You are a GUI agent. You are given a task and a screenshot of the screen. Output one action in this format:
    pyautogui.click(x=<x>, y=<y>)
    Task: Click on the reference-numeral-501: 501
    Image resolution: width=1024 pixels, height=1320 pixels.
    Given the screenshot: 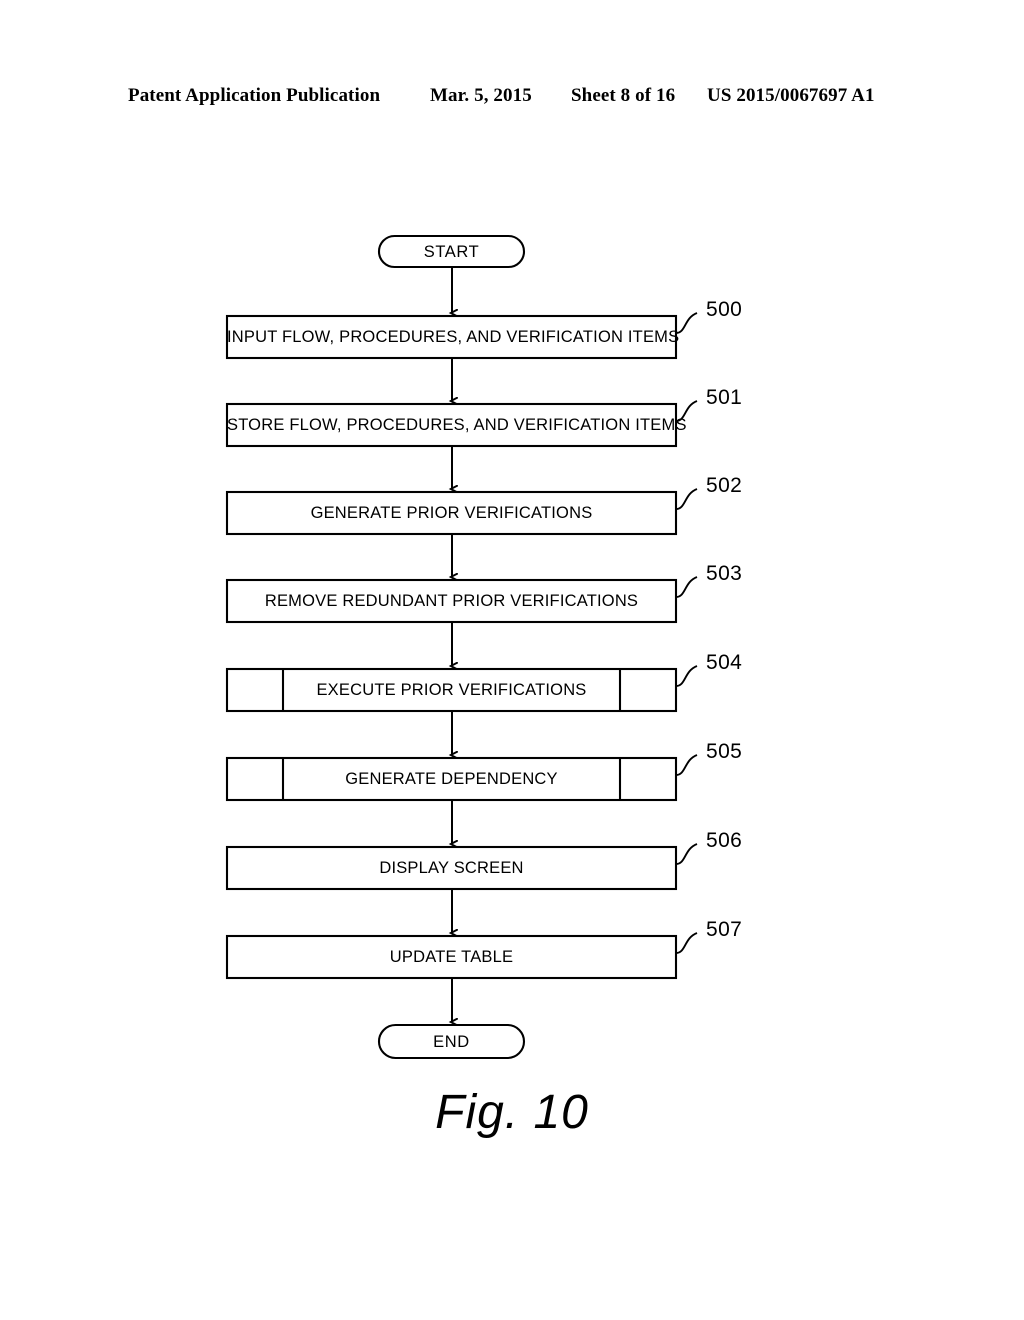 What is the action you would take?
    pyautogui.click(x=724, y=397)
    